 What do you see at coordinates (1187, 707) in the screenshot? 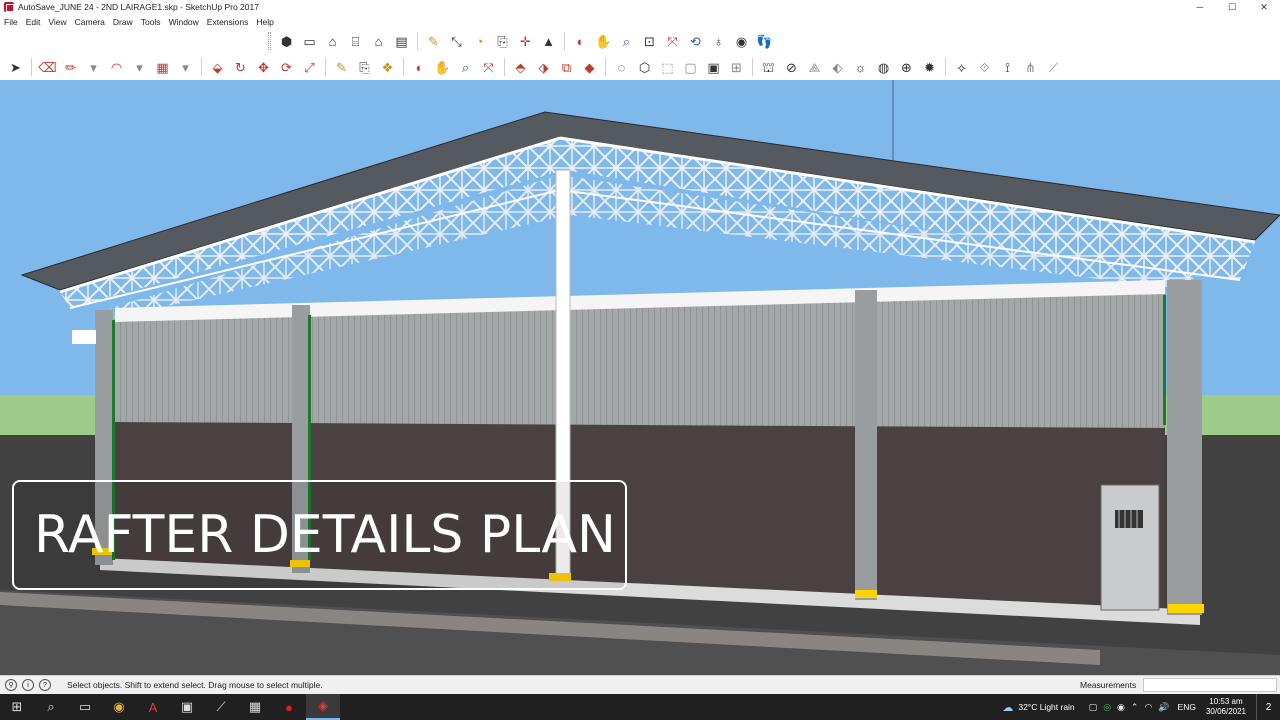
I see `language-indicator: ENG` at bounding box center [1187, 707].